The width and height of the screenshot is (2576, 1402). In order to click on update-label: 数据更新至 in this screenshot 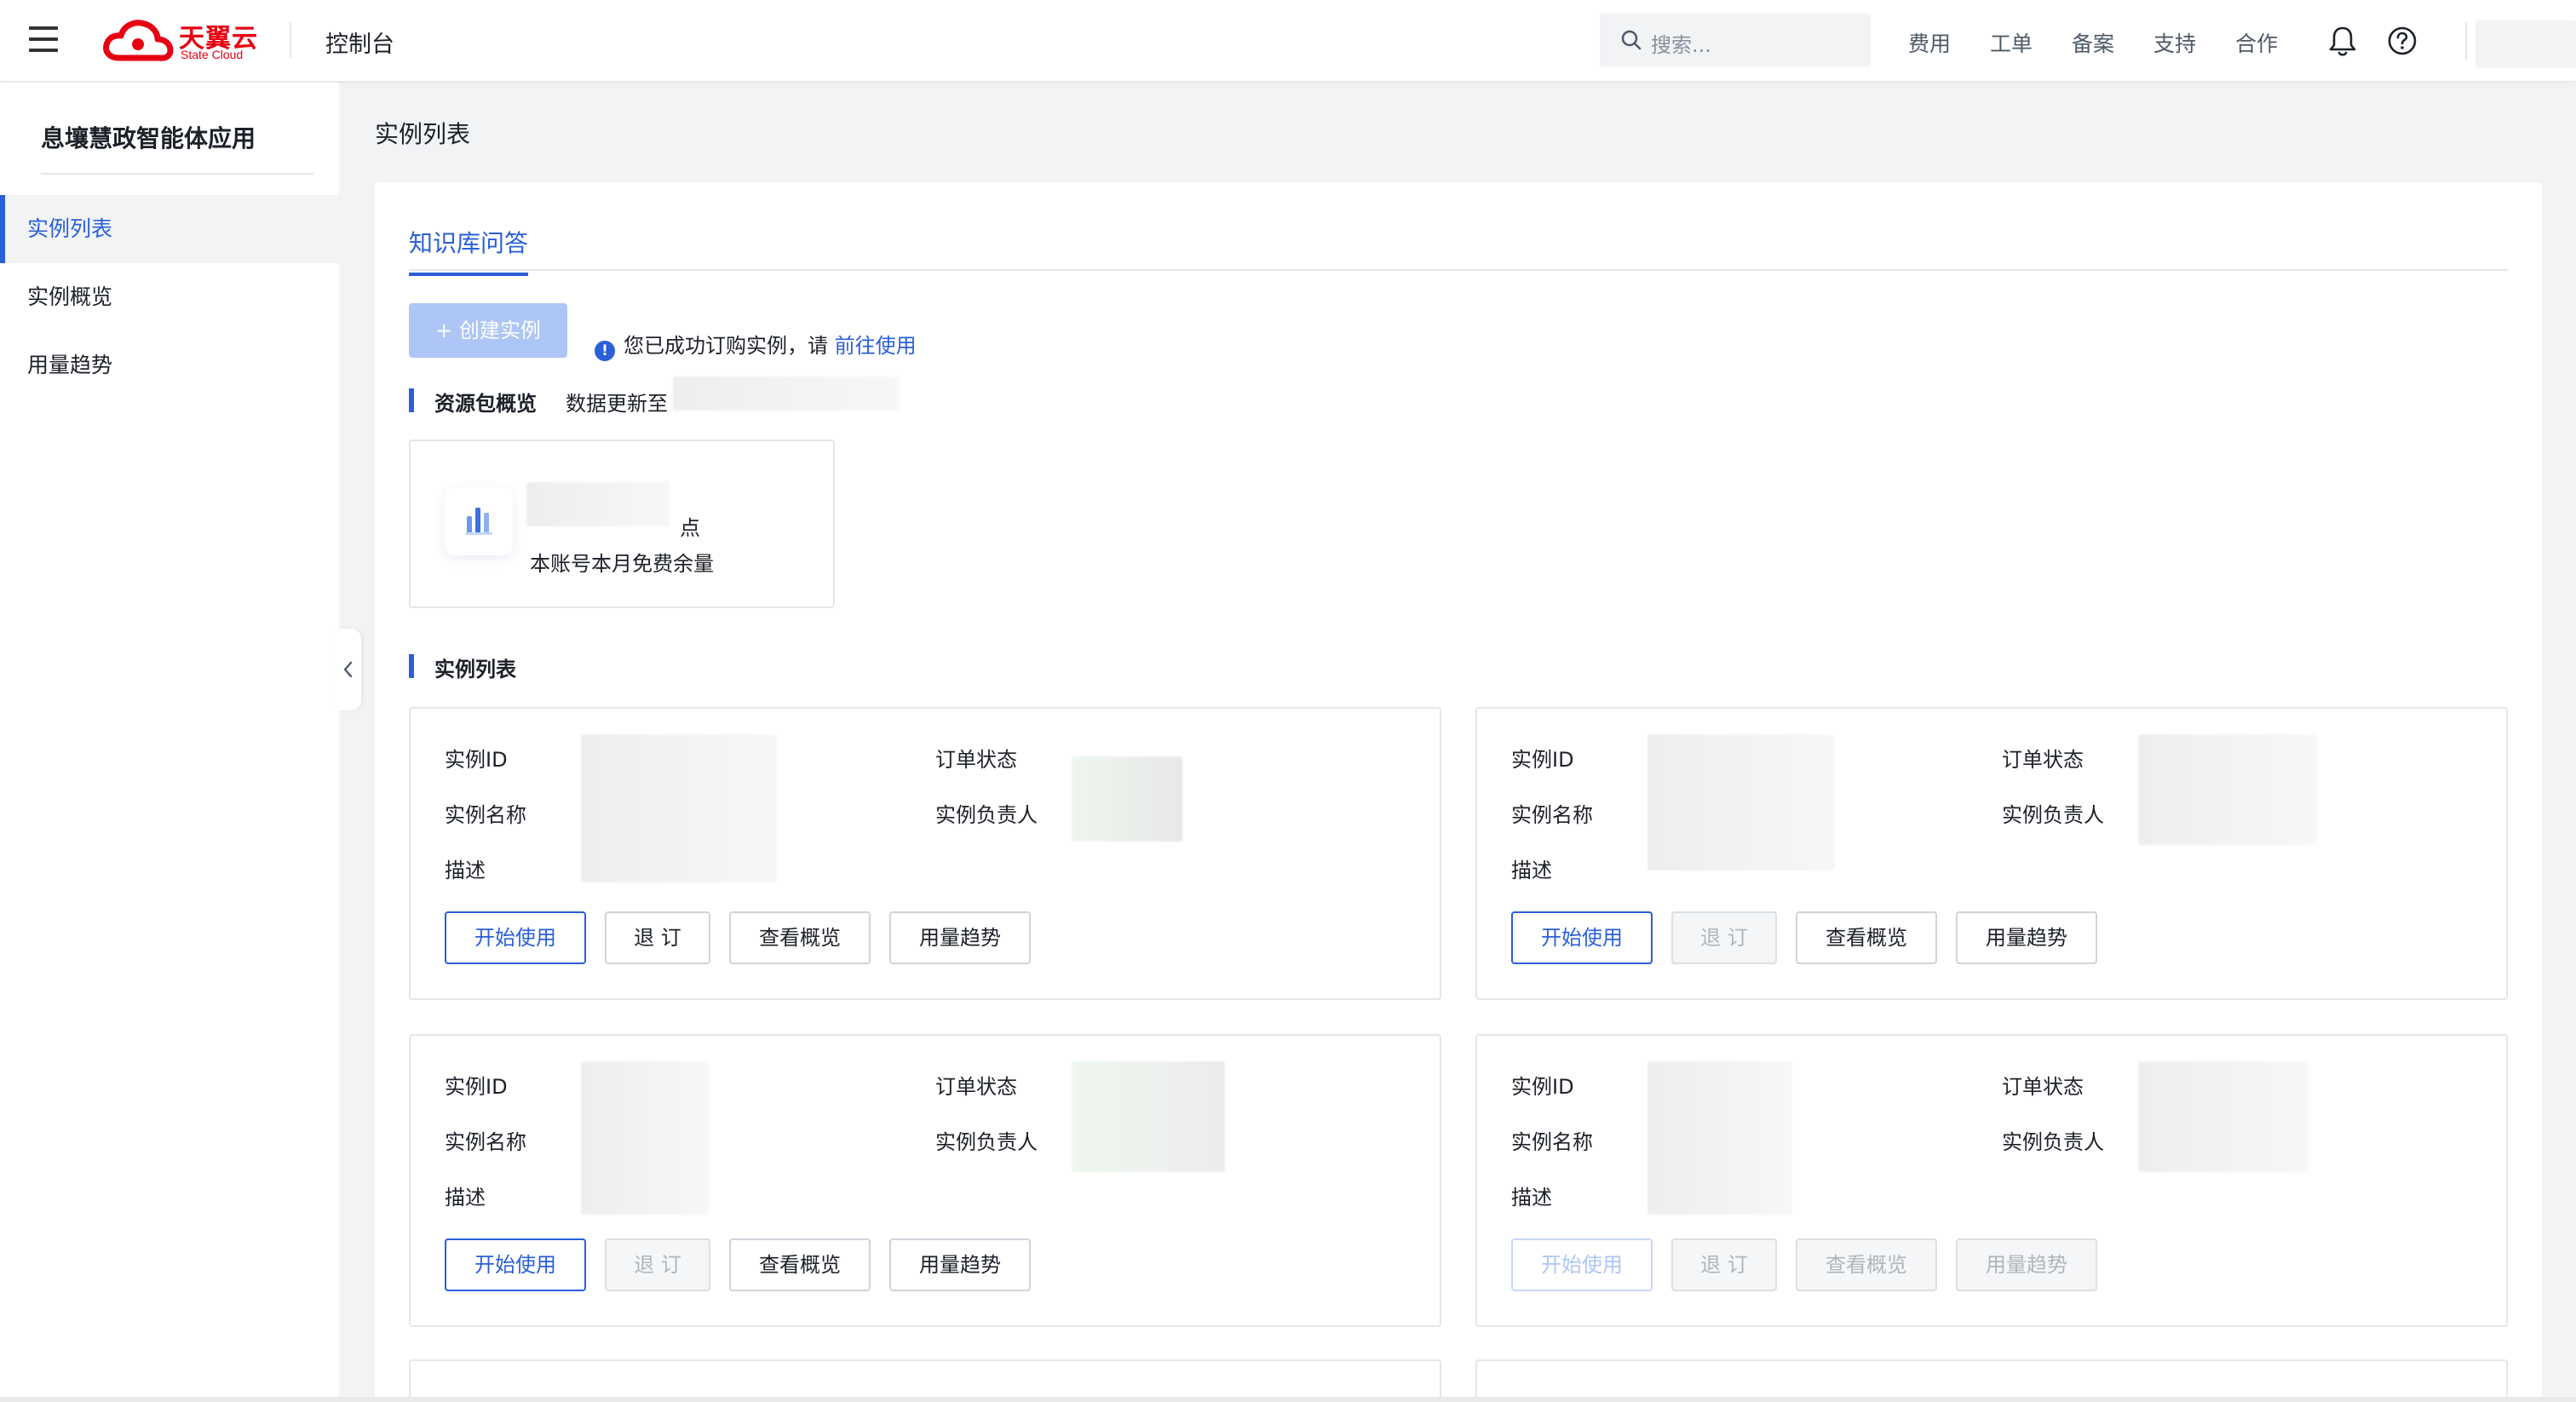, I will do `click(617, 404)`.